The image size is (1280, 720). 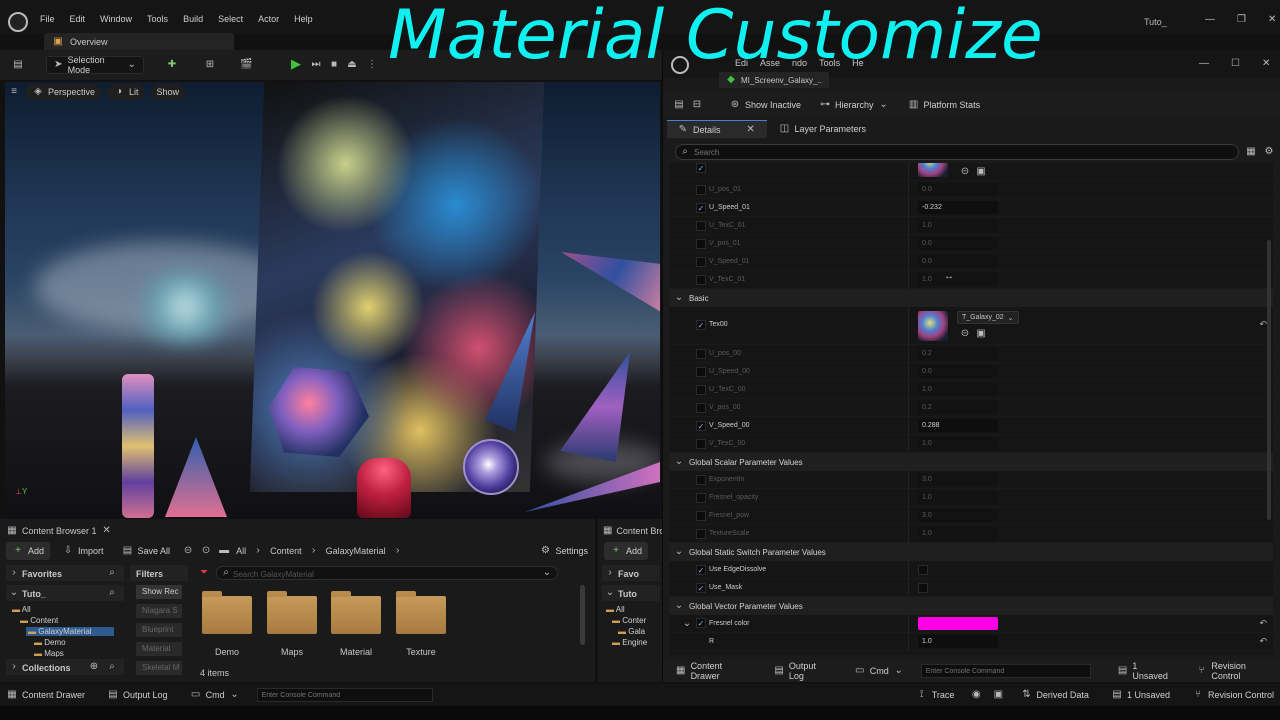 What do you see at coordinates (146, 551) in the screenshot?
I see `save-all-button: ▤ Save All` at bounding box center [146, 551].